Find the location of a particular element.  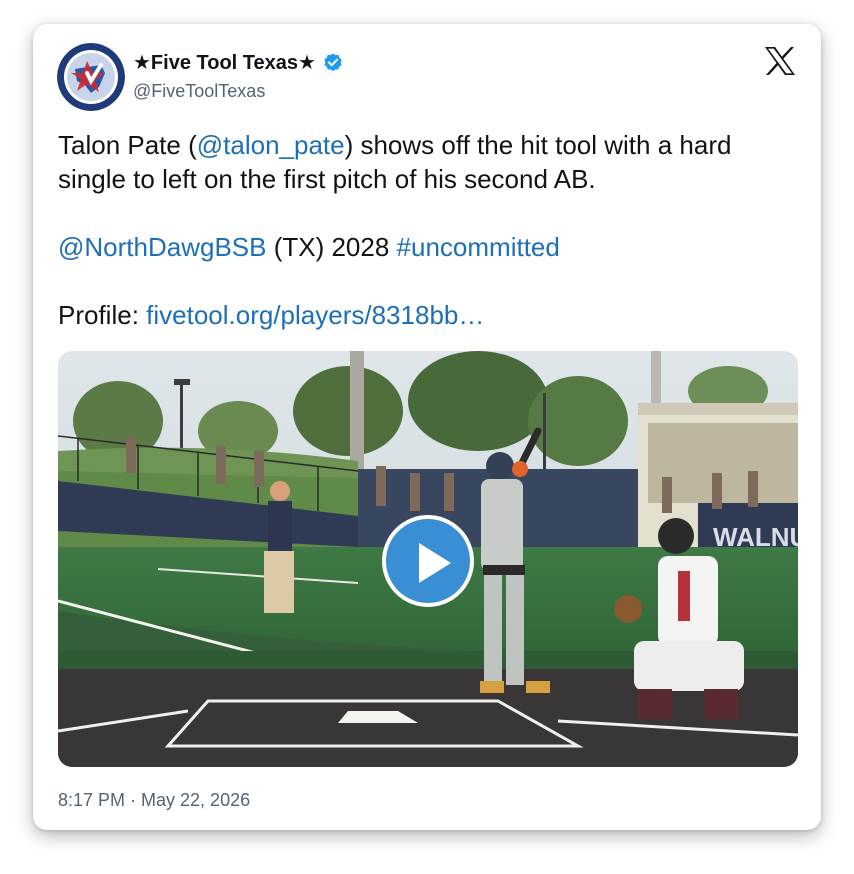

verified-badge-icon is located at coordinates (333, 61).